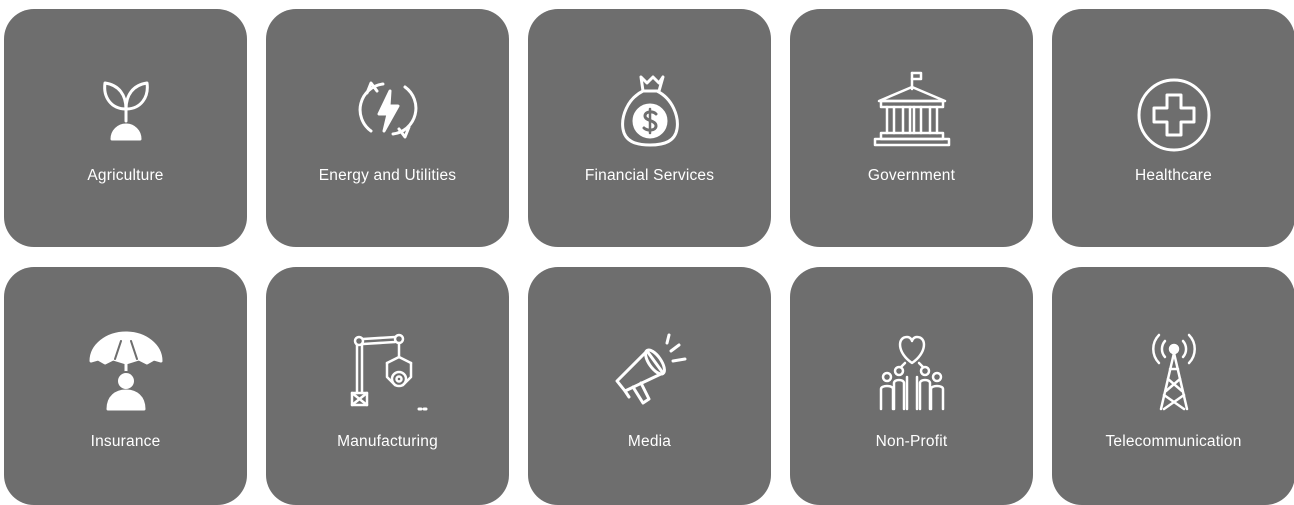 This screenshot has height=505, width=1294. I want to click on robotic-arm-icon, so click(388, 374).